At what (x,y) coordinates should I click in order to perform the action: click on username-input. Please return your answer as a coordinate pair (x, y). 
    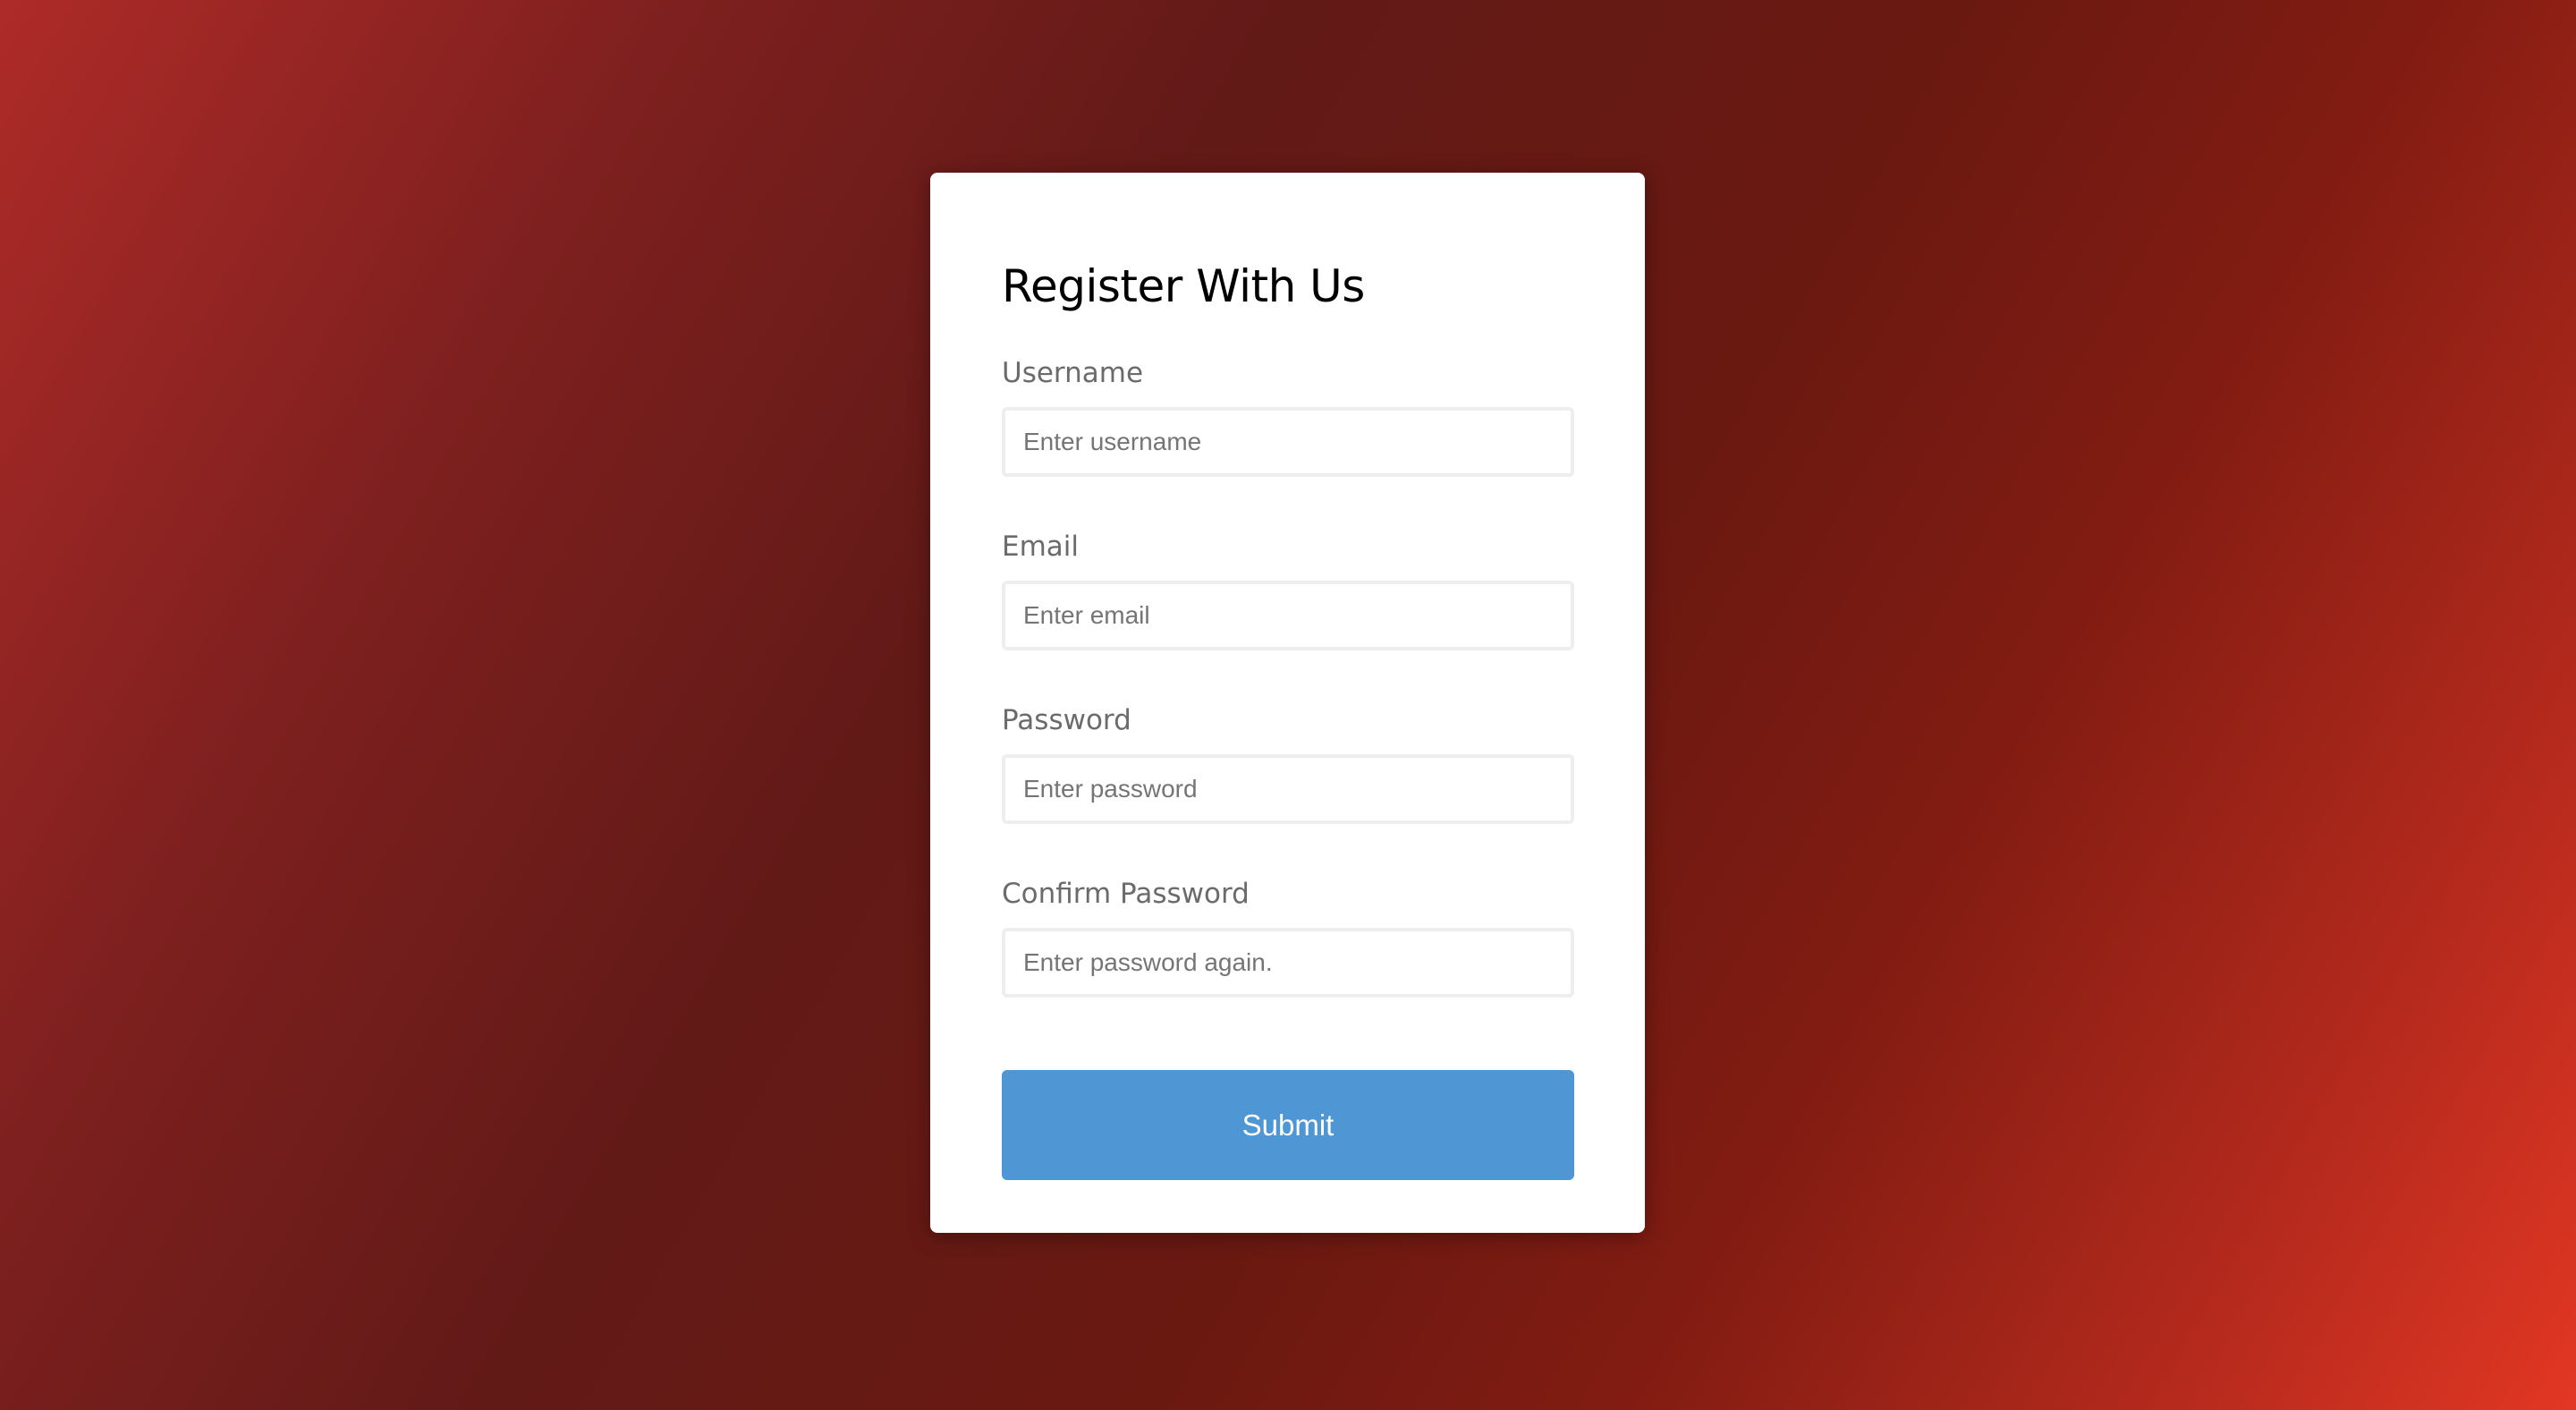
    Looking at the image, I should click on (1288, 442).